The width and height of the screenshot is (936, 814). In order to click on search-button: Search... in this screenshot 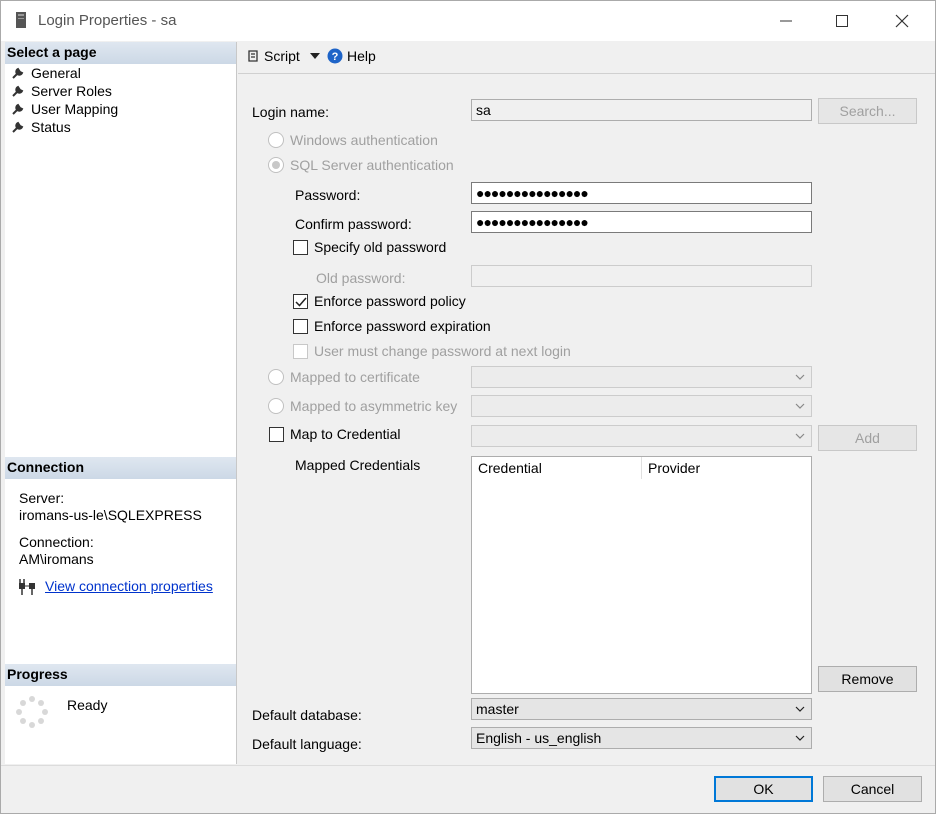, I will do `click(867, 111)`.